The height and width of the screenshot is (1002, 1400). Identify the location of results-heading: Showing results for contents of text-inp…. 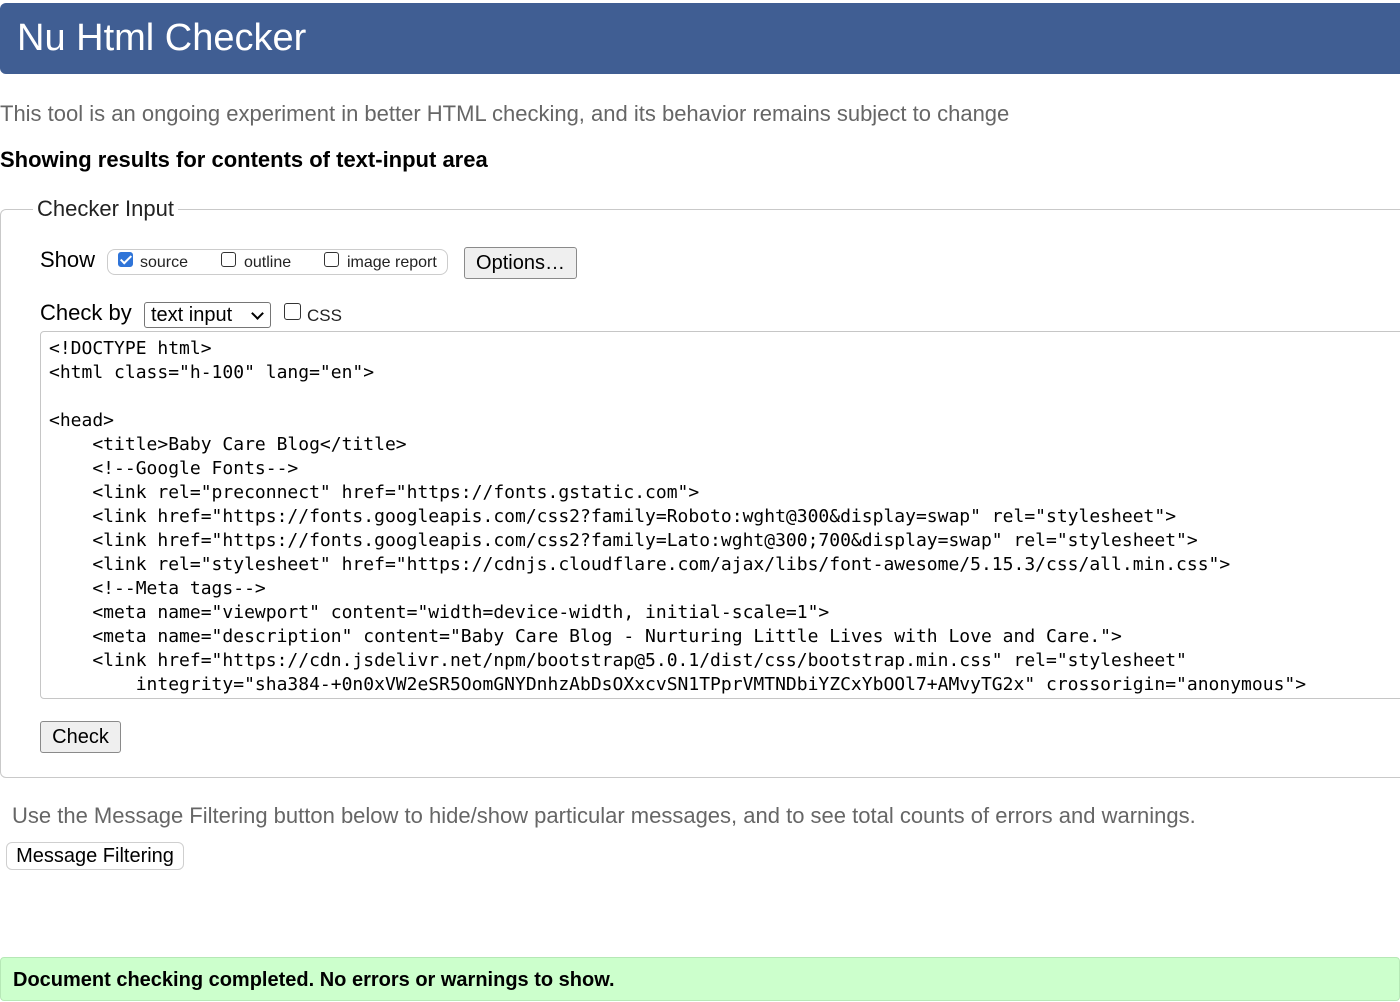
(244, 159).